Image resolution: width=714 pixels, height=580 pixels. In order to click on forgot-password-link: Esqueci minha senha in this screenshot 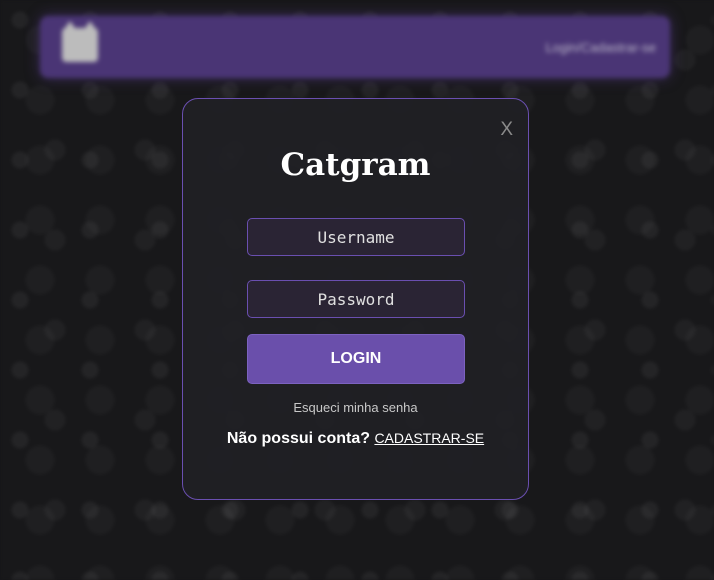, I will do `click(355, 407)`.